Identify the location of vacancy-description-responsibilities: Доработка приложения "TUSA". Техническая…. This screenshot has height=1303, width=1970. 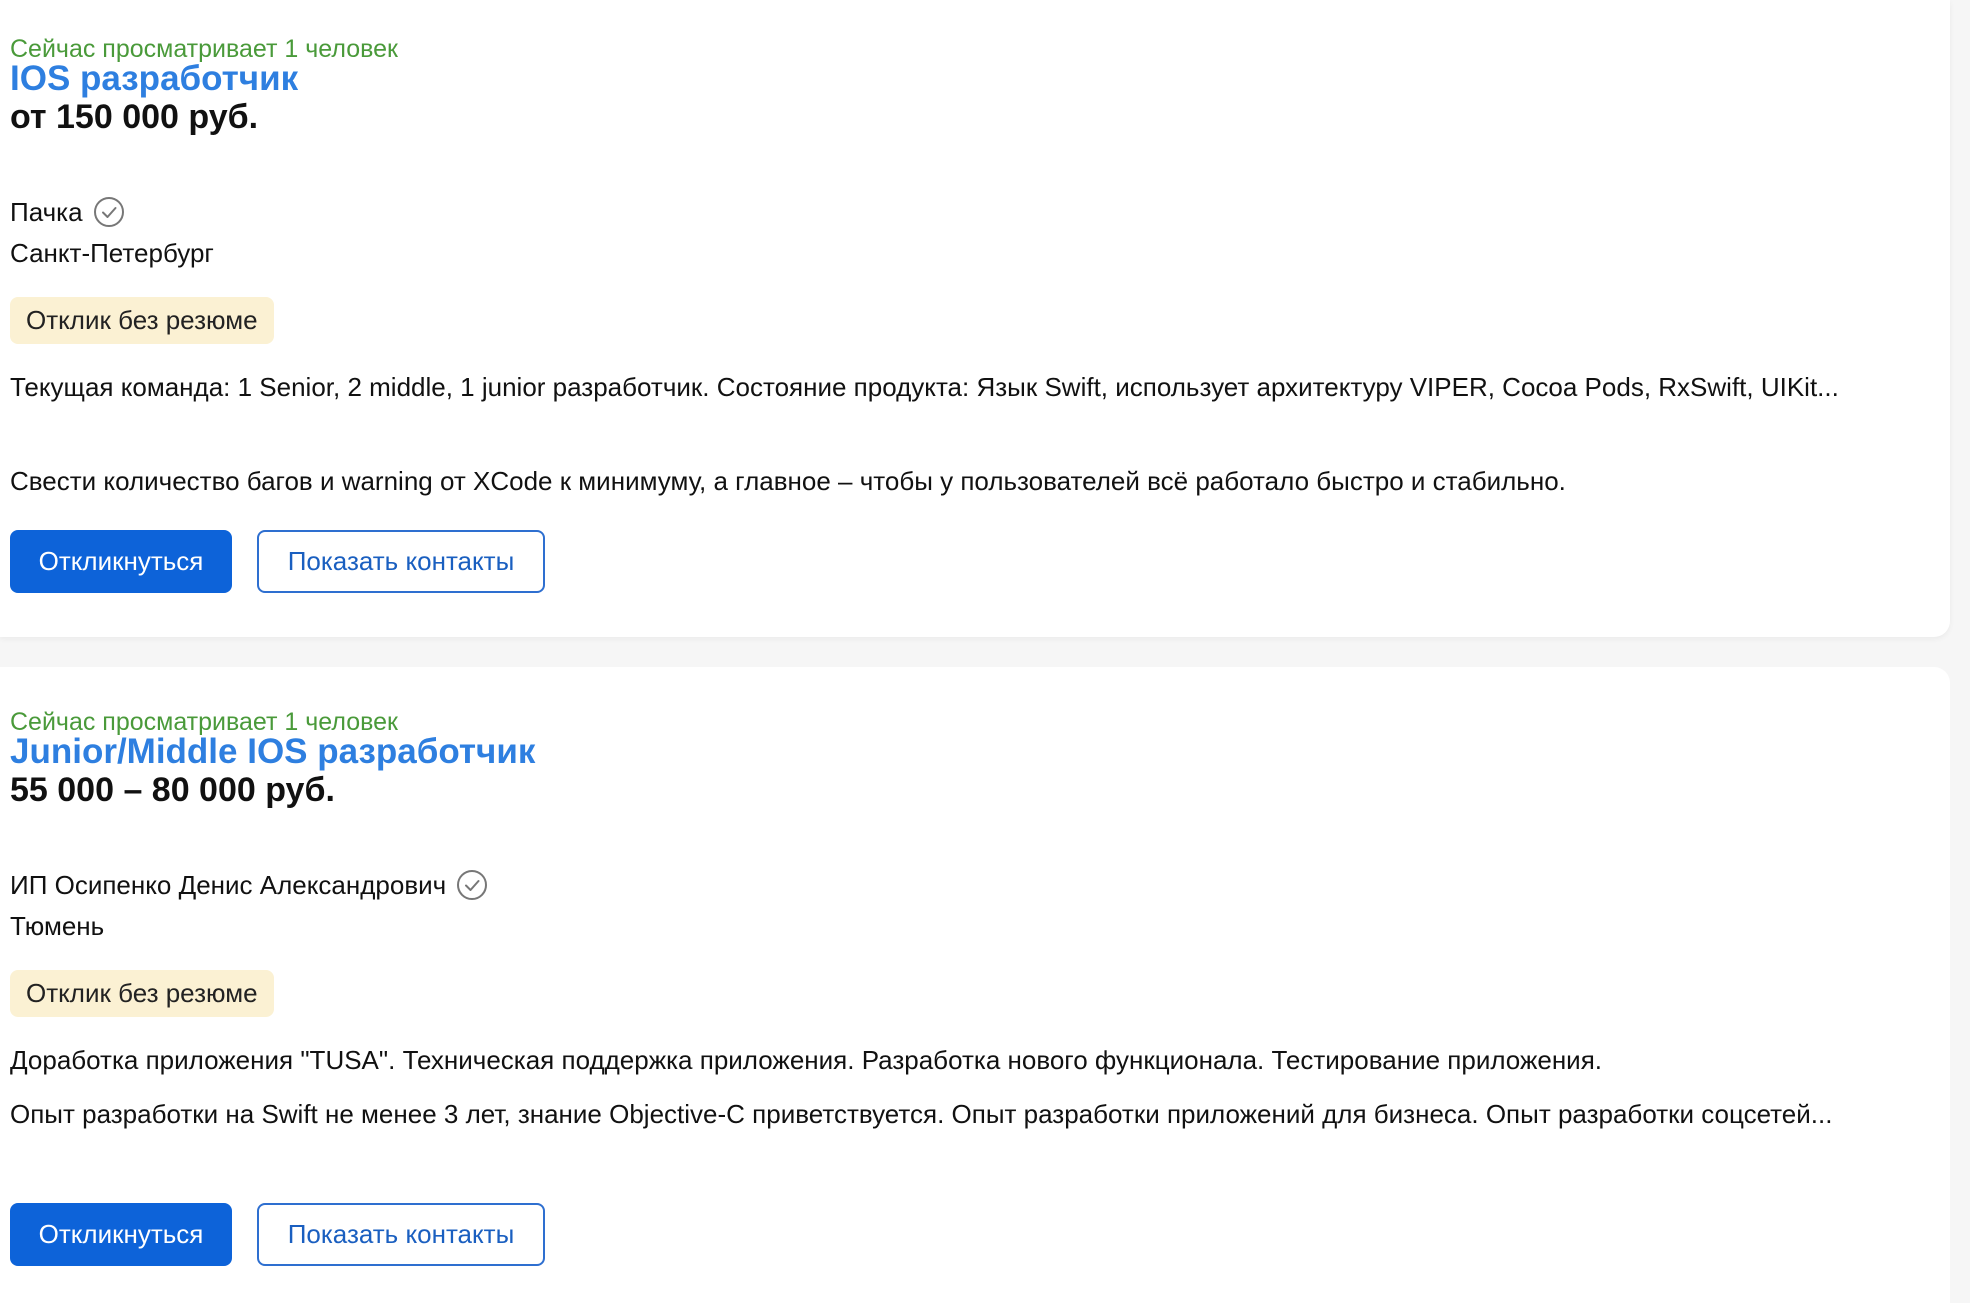
(806, 1060).